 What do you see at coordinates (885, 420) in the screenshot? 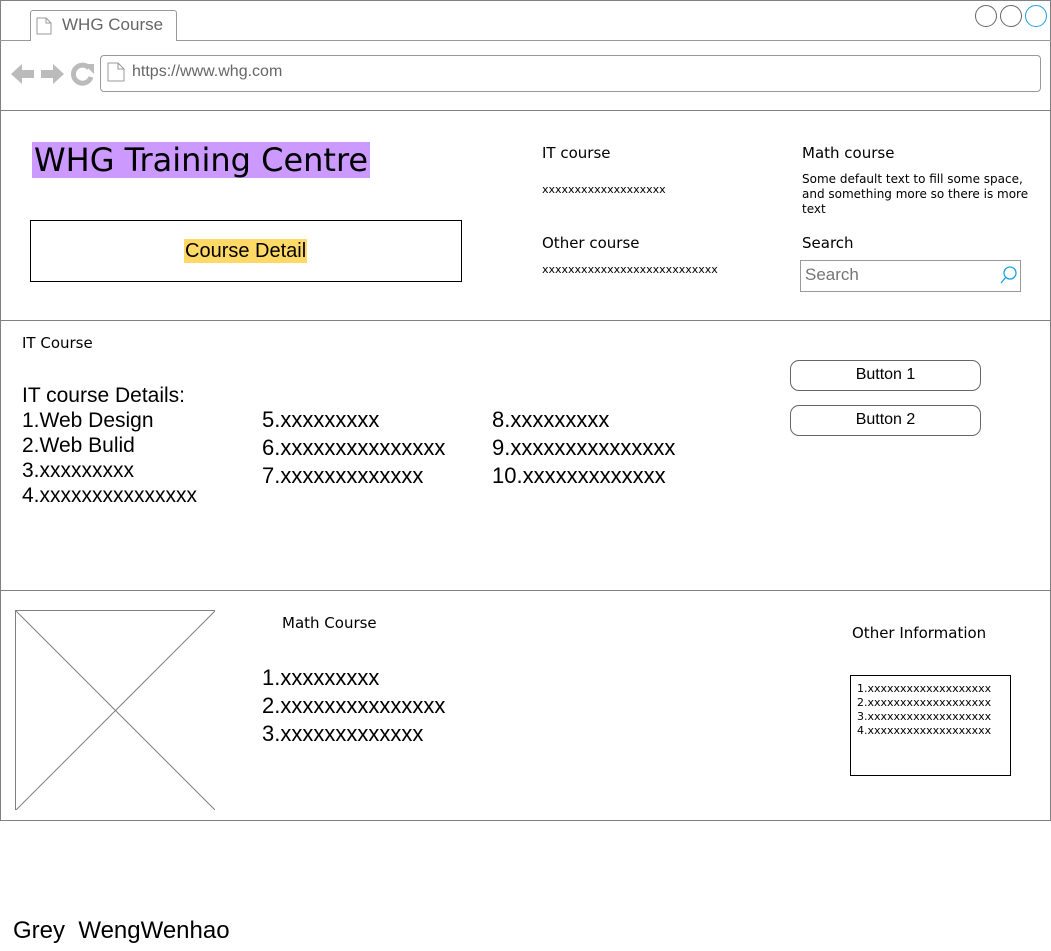
I see `button-2: Button 2` at bounding box center [885, 420].